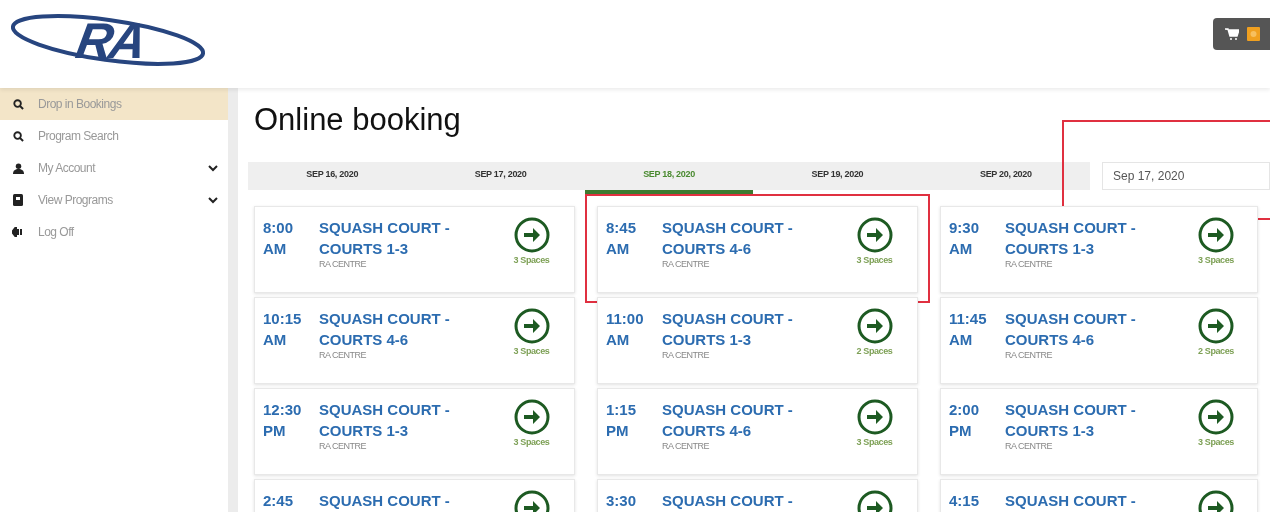 Image resolution: width=1270 pixels, height=512 pixels. What do you see at coordinates (1232, 34) in the screenshot?
I see `cart-icon` at bounding box center [1232, 34].